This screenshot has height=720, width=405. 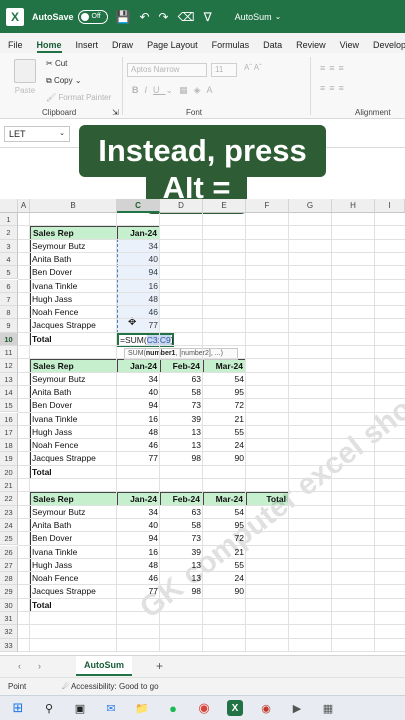 I want to click on copy-button: ⧉ Copy ⌄, so click(x=64, y=81).